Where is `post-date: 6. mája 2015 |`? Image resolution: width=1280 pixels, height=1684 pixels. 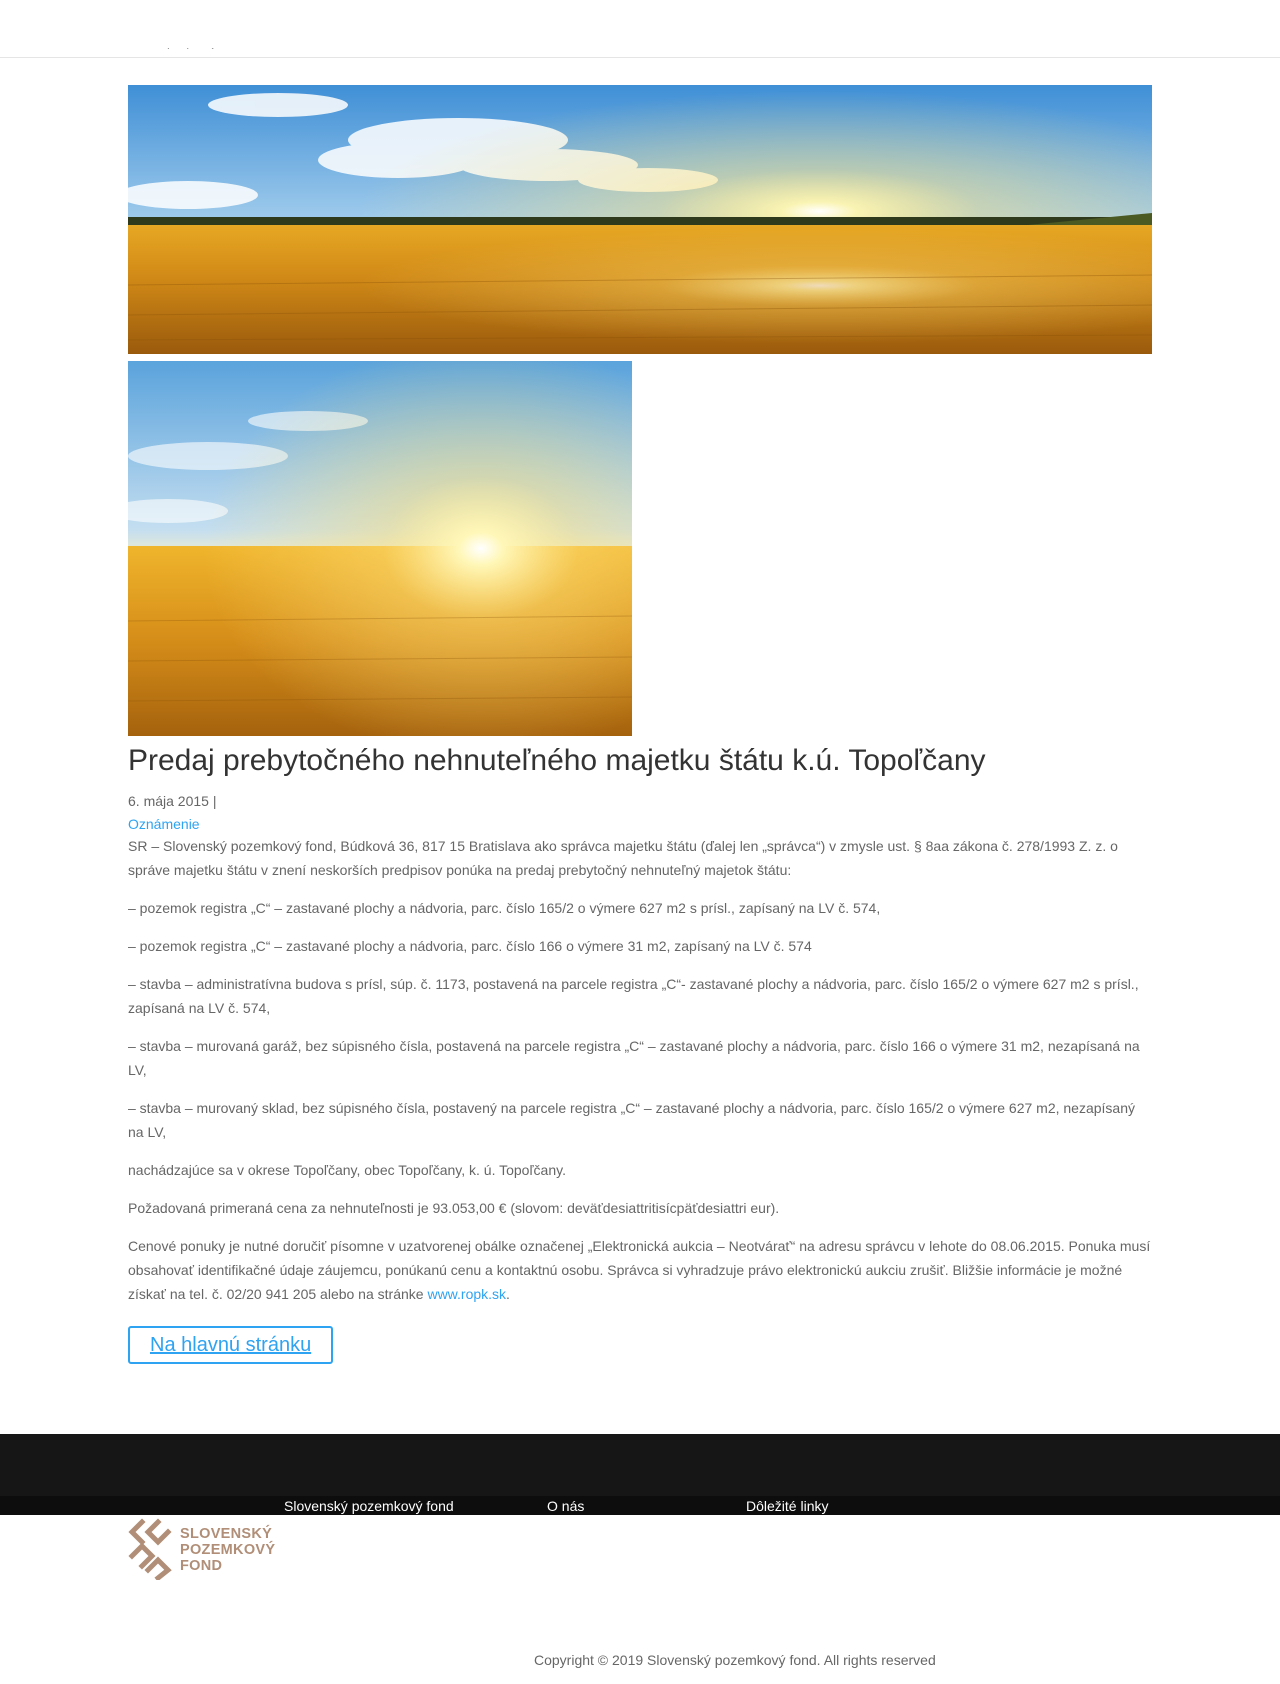
post-date: 6. mája 2015 | is located at coordinates (172, 801).